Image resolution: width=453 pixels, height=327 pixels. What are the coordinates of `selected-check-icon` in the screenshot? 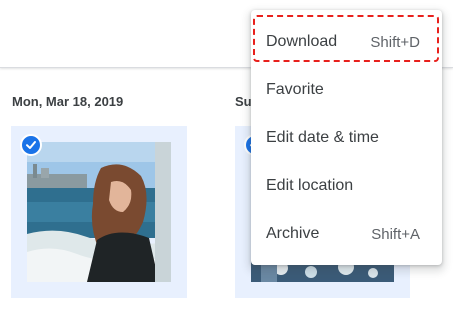 It's located at (31, 145).